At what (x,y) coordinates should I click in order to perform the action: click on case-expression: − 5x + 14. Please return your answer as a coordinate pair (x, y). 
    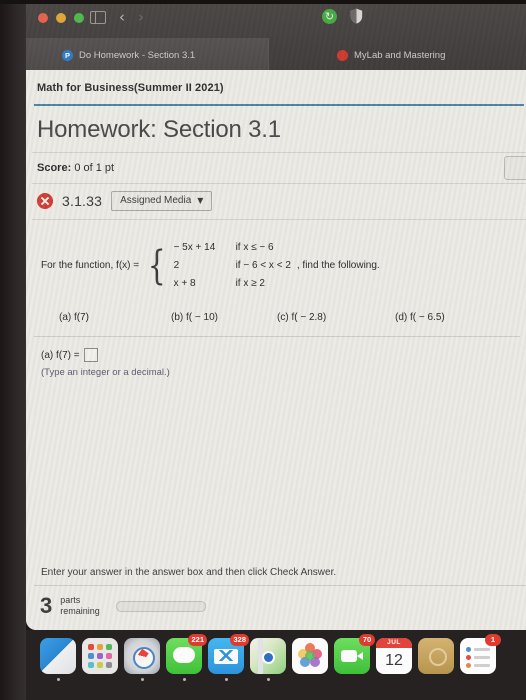
    Looking at the image, I should click on (194, 247).